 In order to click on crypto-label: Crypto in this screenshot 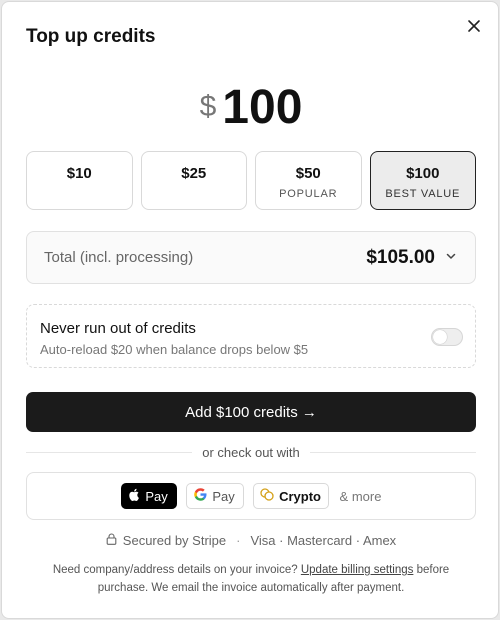, I will do `click(300, 496)`.